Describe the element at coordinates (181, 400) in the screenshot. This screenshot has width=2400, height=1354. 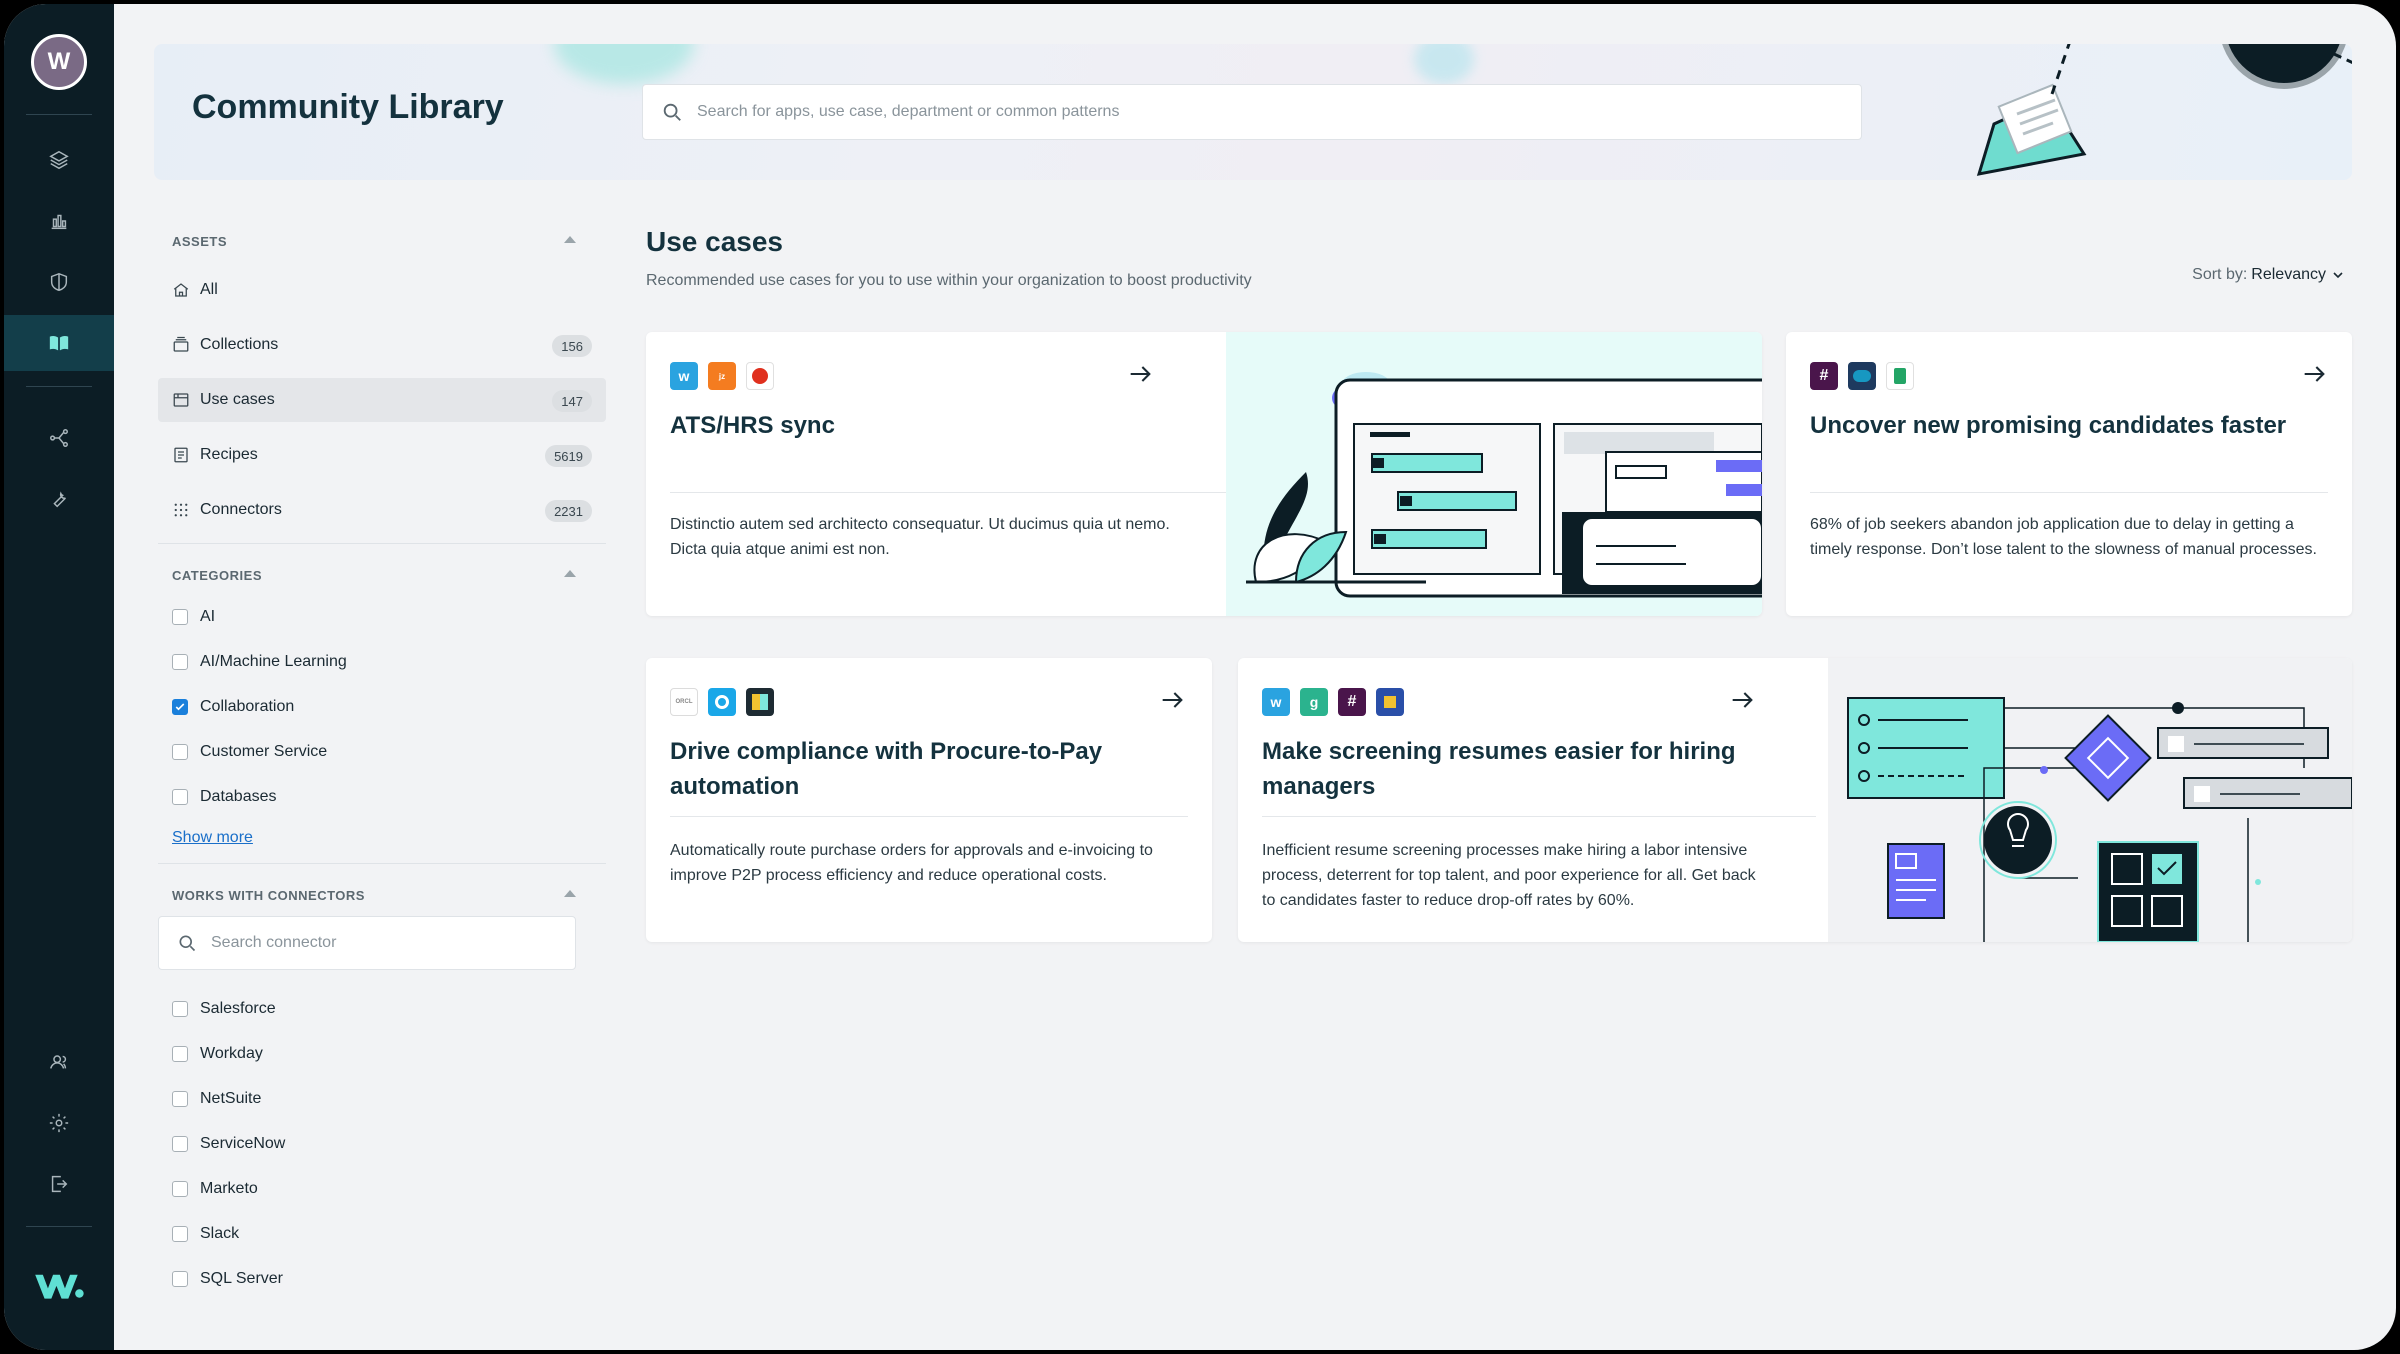
I see `use-case-icon` at that location.